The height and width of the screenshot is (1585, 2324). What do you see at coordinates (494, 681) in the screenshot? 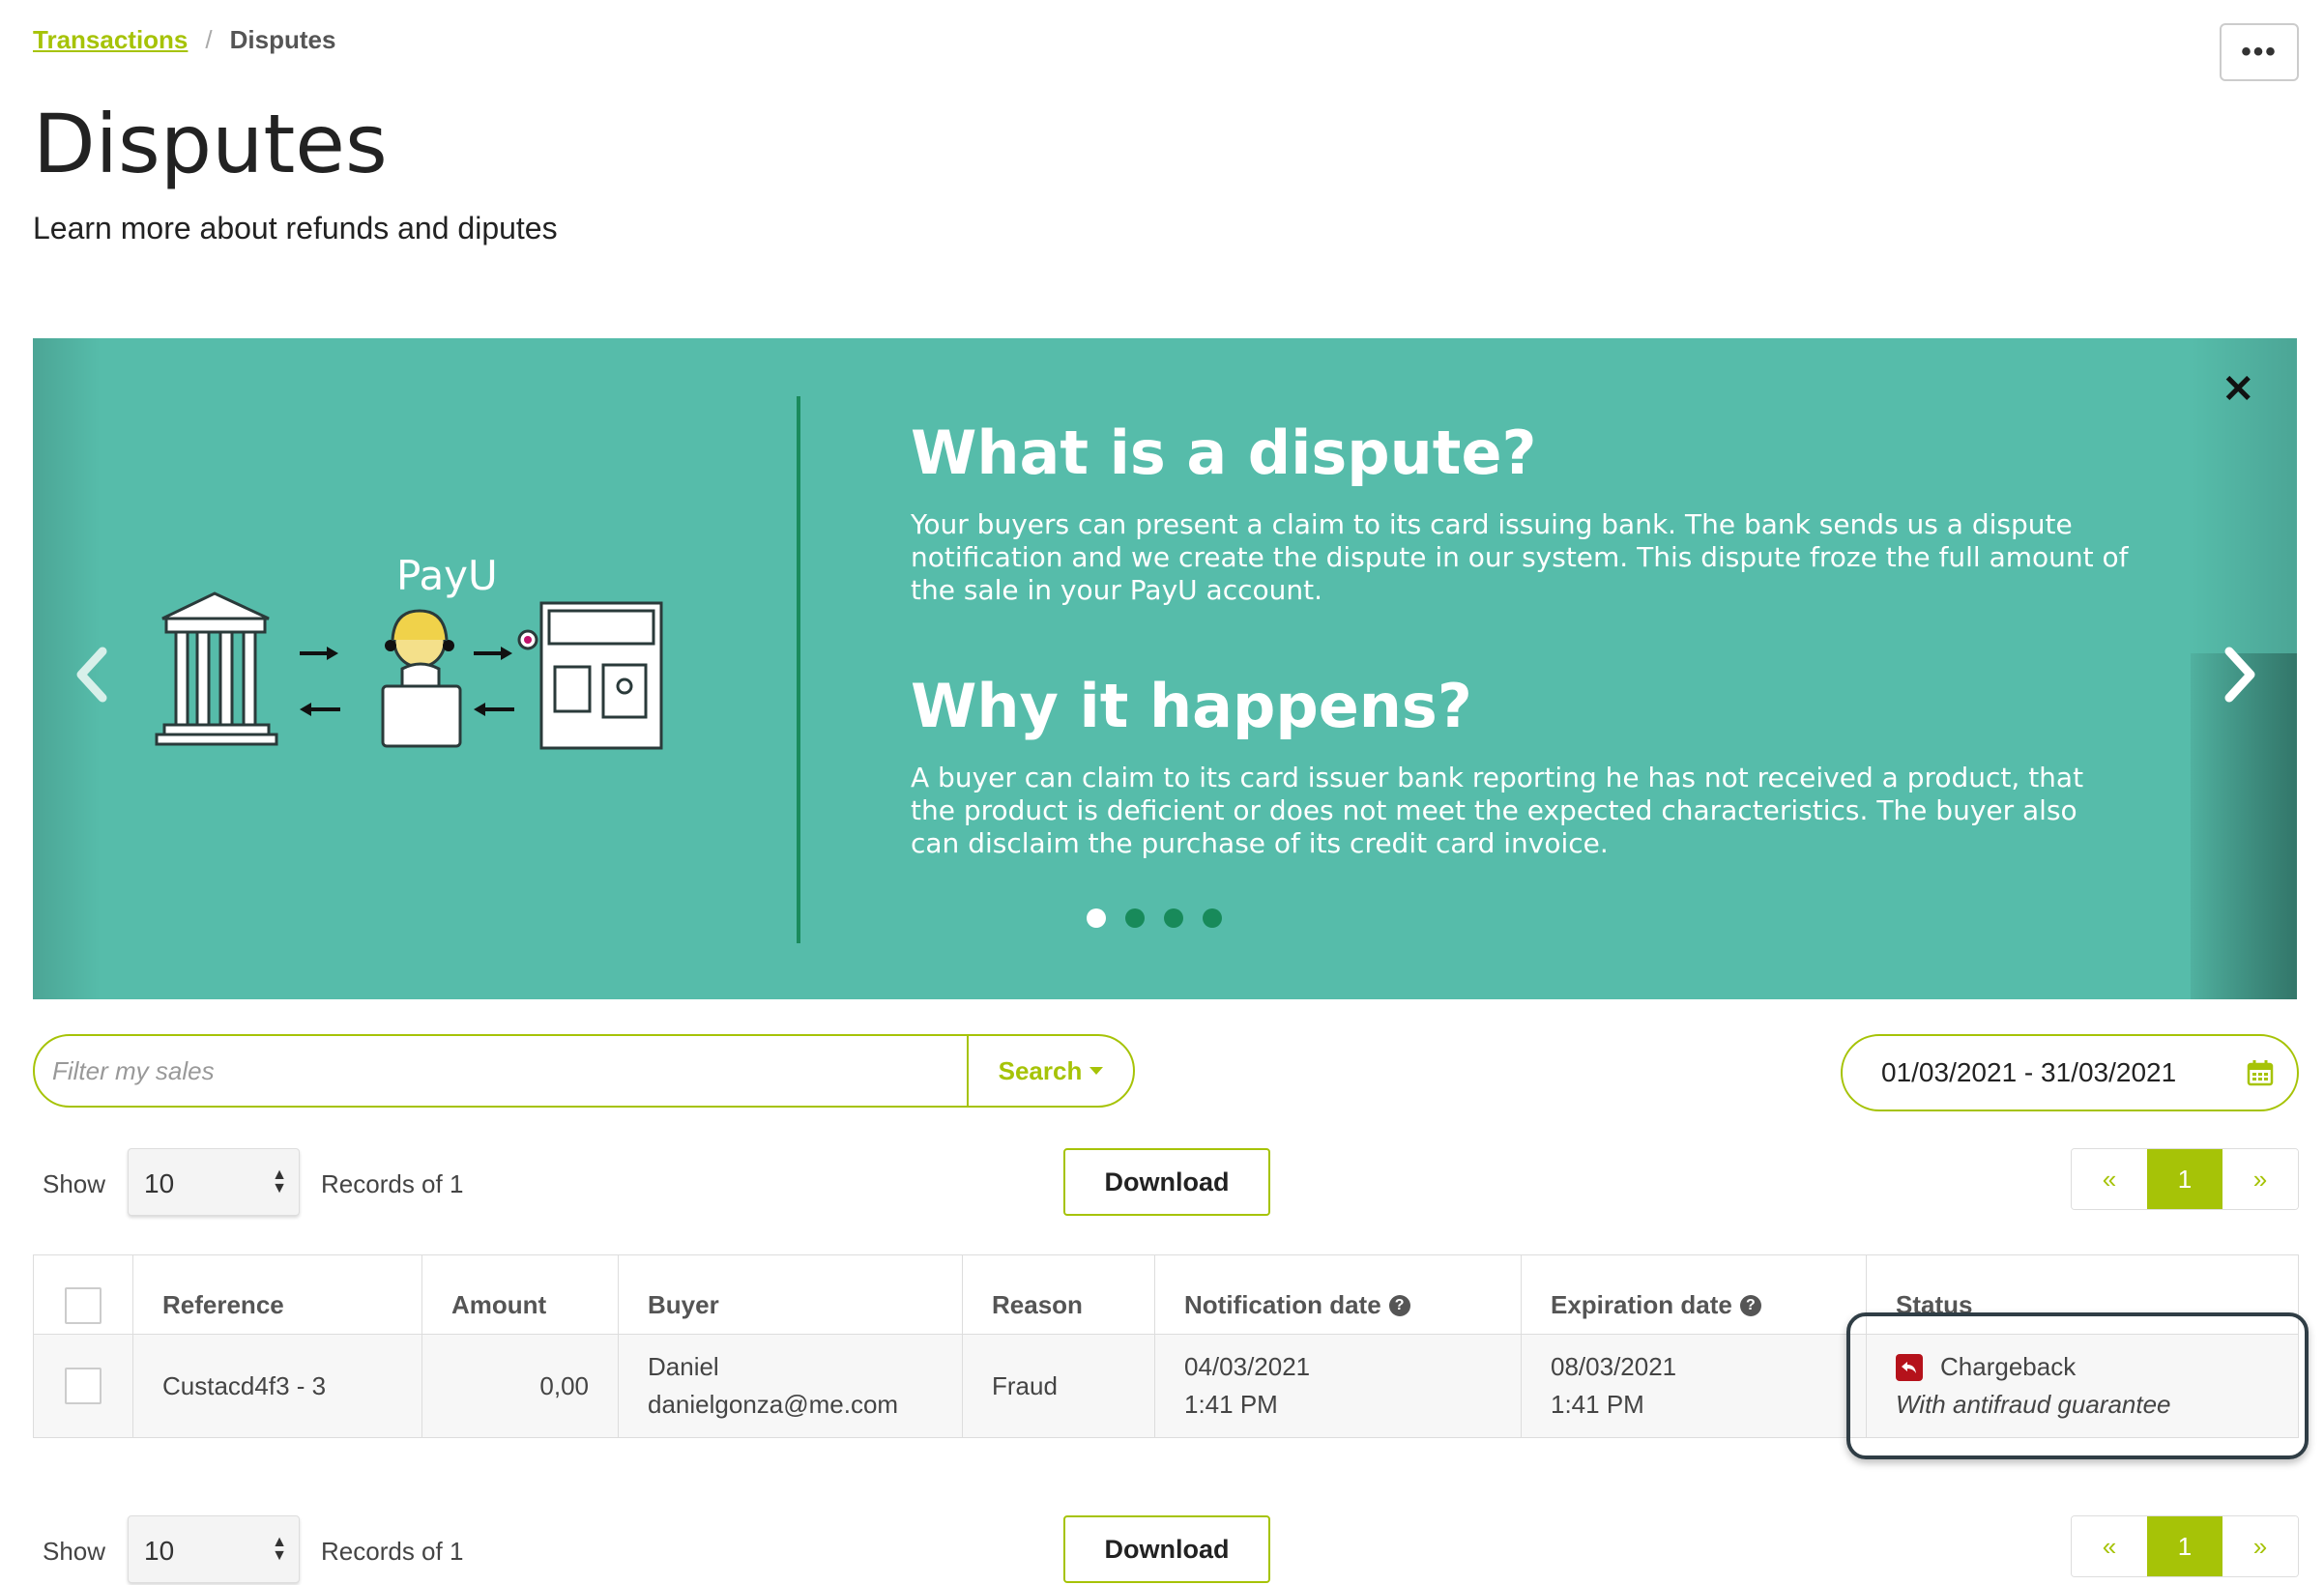
I see `transfer-arrows-right` at bounding box center [494, 681].